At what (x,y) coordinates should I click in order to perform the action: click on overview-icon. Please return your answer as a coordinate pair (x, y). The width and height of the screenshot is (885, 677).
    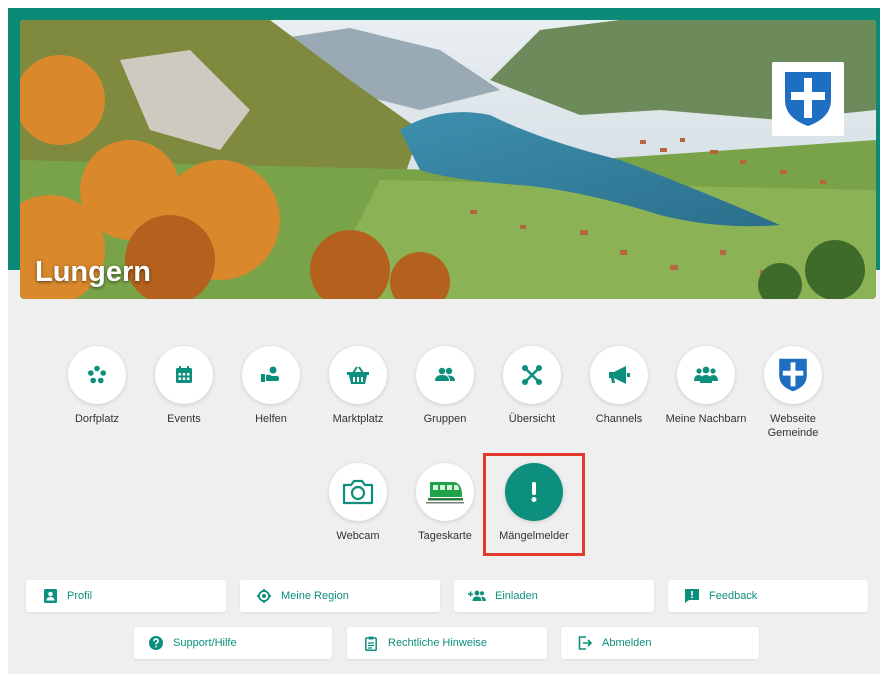
    Looking at the image, I should click on (532, 375).